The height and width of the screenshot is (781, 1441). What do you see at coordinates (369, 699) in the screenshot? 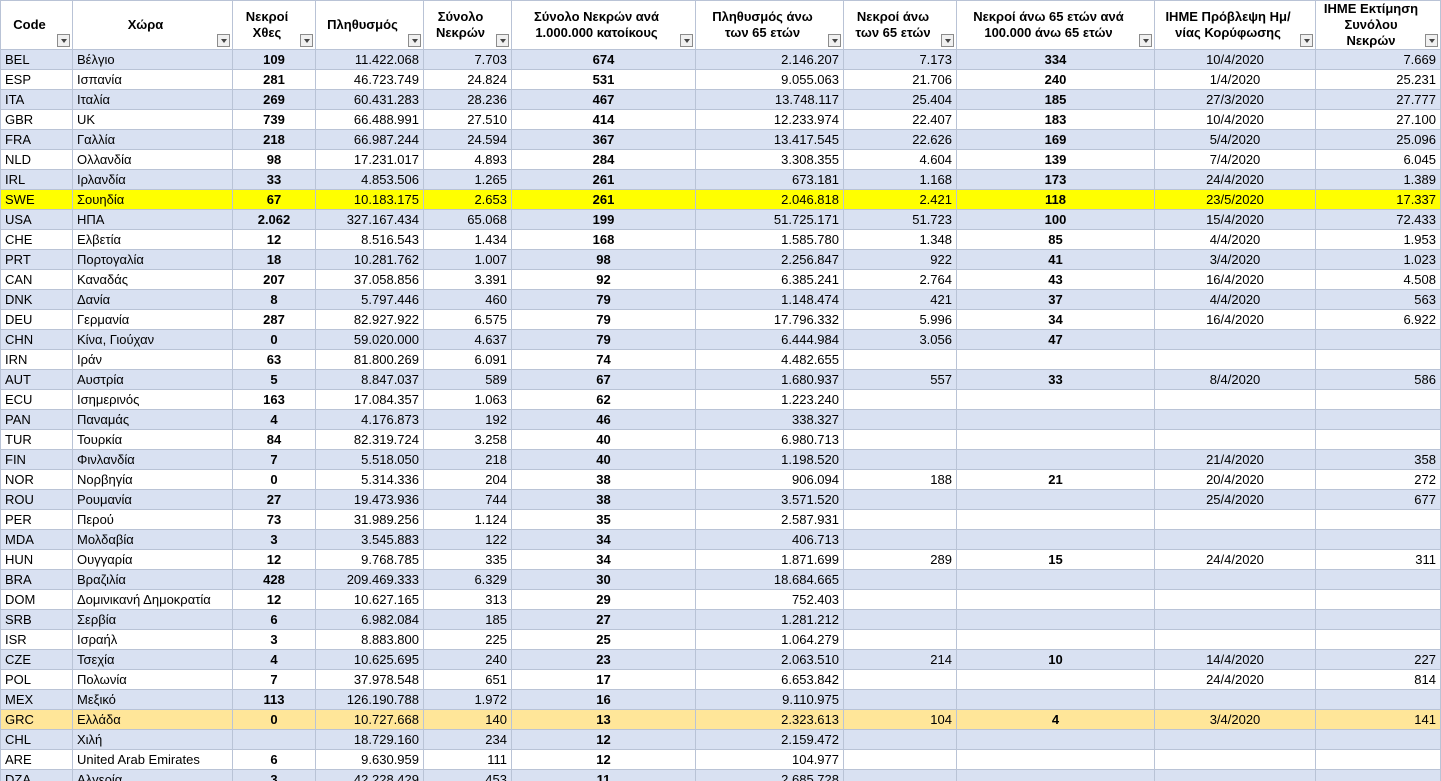
I see `cell-population: 126.190.788` at bounding box center [369, 699].